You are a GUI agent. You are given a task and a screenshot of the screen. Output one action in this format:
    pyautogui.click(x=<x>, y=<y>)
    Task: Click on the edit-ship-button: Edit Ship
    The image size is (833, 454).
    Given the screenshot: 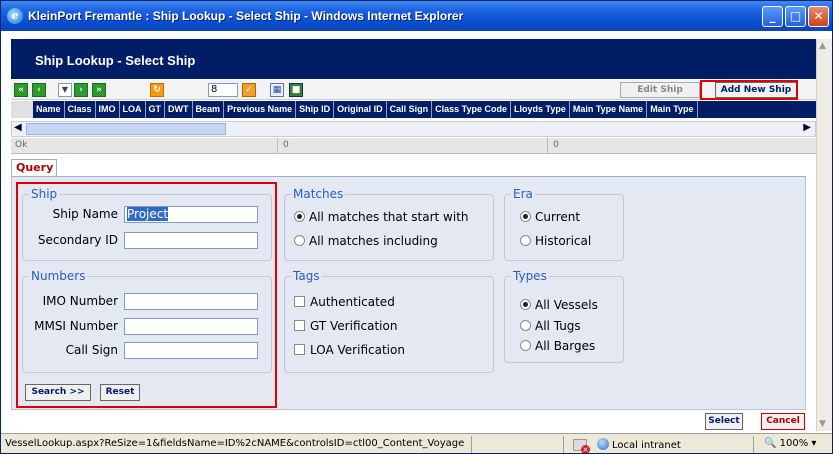 What is the action you would take?
    pyautogui.click(x=660, y=90)
    